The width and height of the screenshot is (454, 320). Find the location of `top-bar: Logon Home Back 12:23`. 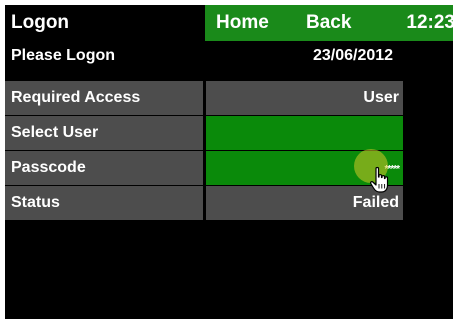

top-bar: Logon Home Back 12:23 is located at coordinates (229, 23).